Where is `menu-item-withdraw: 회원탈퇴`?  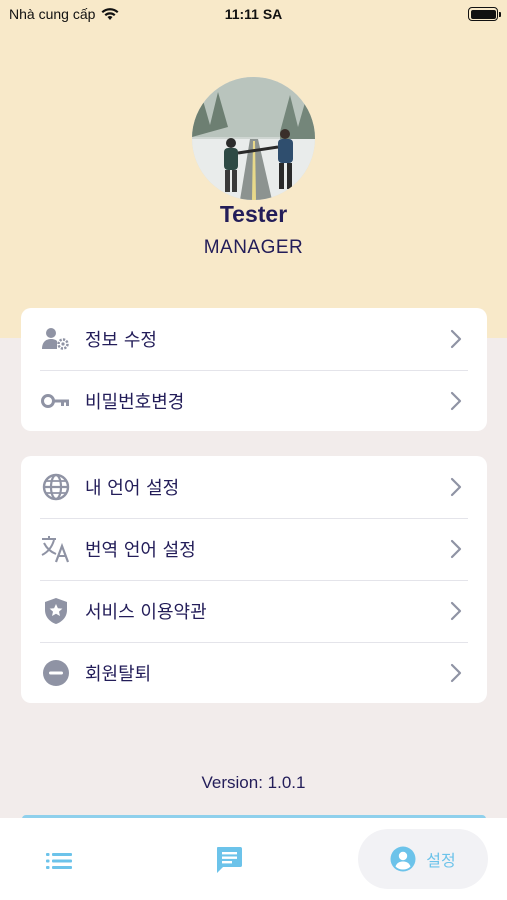 menu-item-withdraw: 회원탈퇴 is located at coordinates (254, 673).